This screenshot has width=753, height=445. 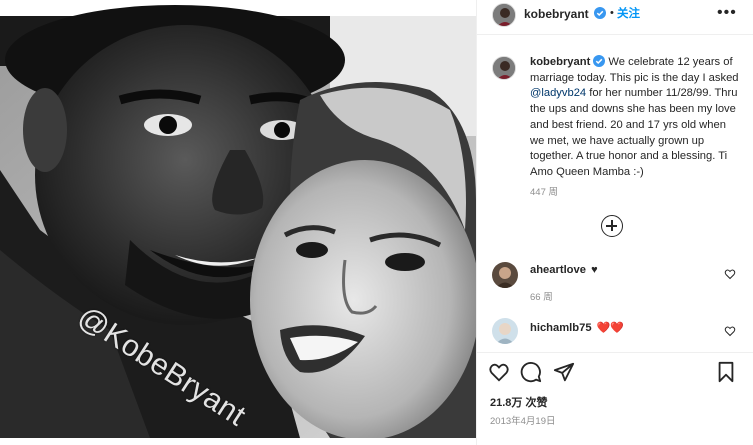 I want to click on caption-time: 447 周, so click(x=544, y=192).